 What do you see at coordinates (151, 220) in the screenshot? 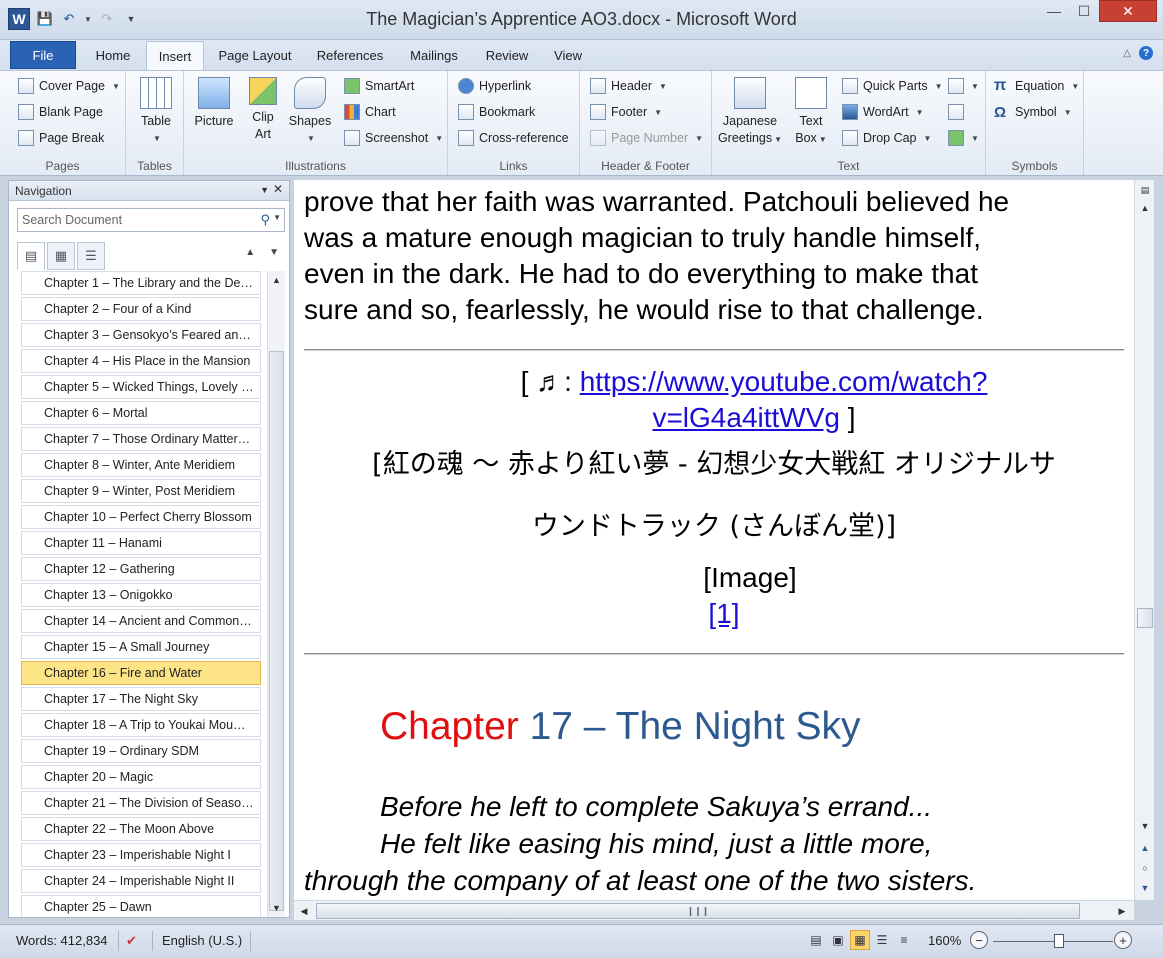
I see `search-document-input: Search Document ⚲ ▼` at bounding box center [151, 220].